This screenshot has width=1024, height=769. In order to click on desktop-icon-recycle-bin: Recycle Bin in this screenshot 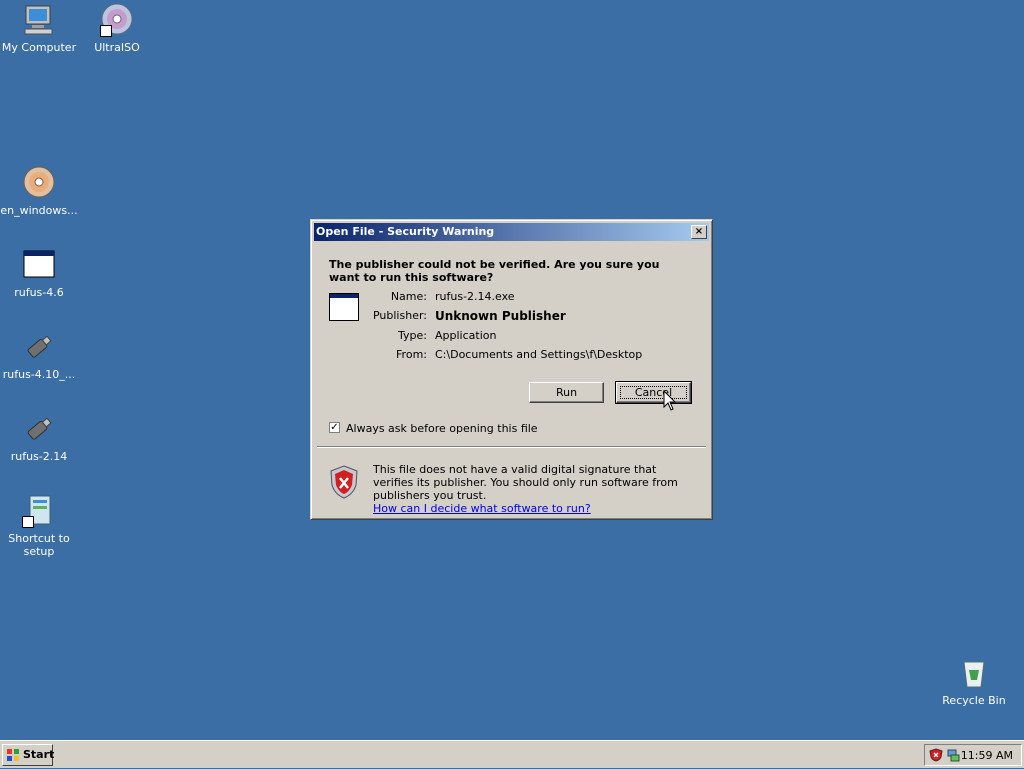, I will do `click(974, 681)`.